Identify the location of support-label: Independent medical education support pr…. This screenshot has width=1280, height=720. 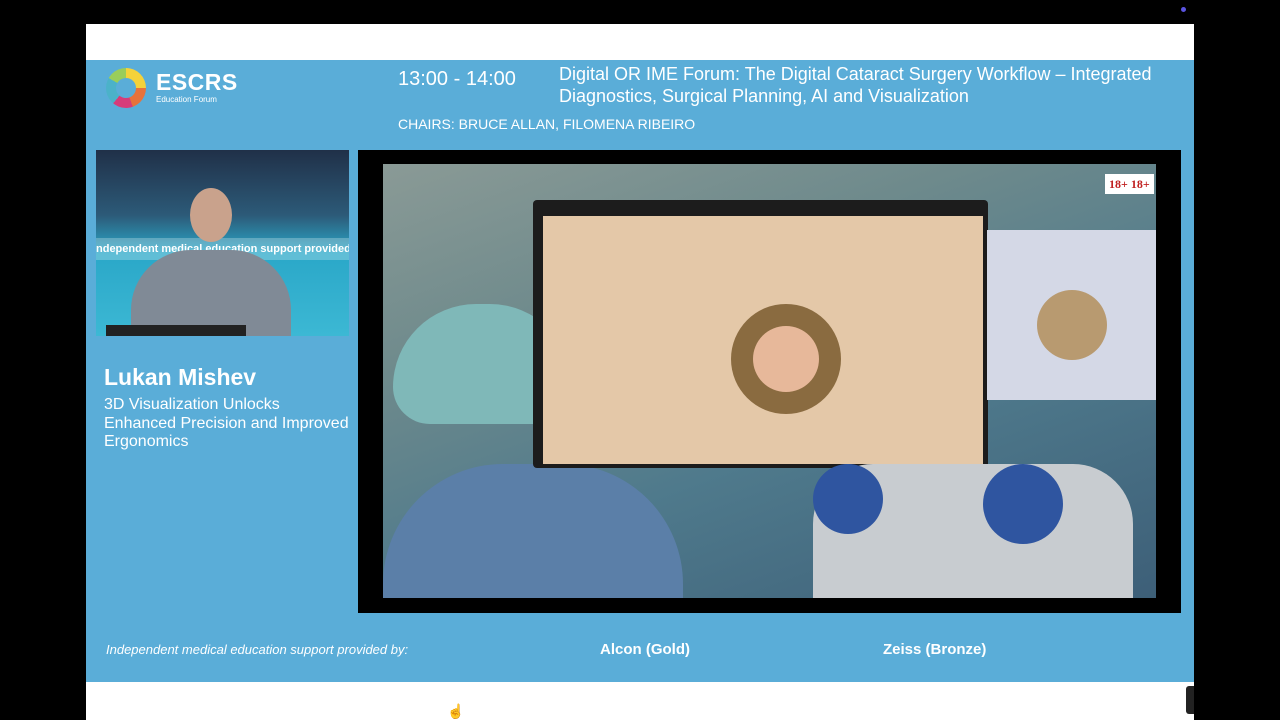
(257, 649).